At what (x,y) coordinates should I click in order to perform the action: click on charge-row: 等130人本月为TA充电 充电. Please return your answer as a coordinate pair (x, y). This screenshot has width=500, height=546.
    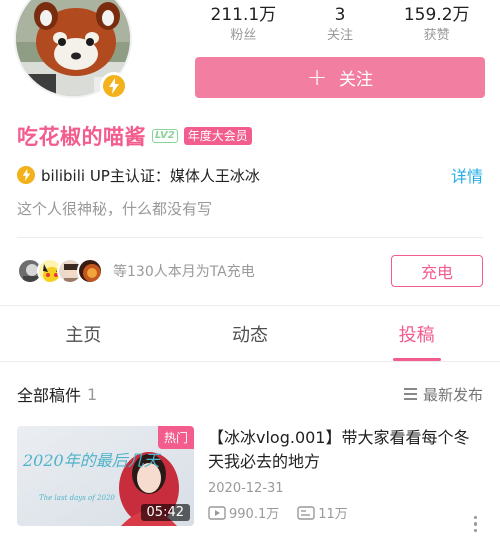
    Looking at the image, I should click on (250, 271).